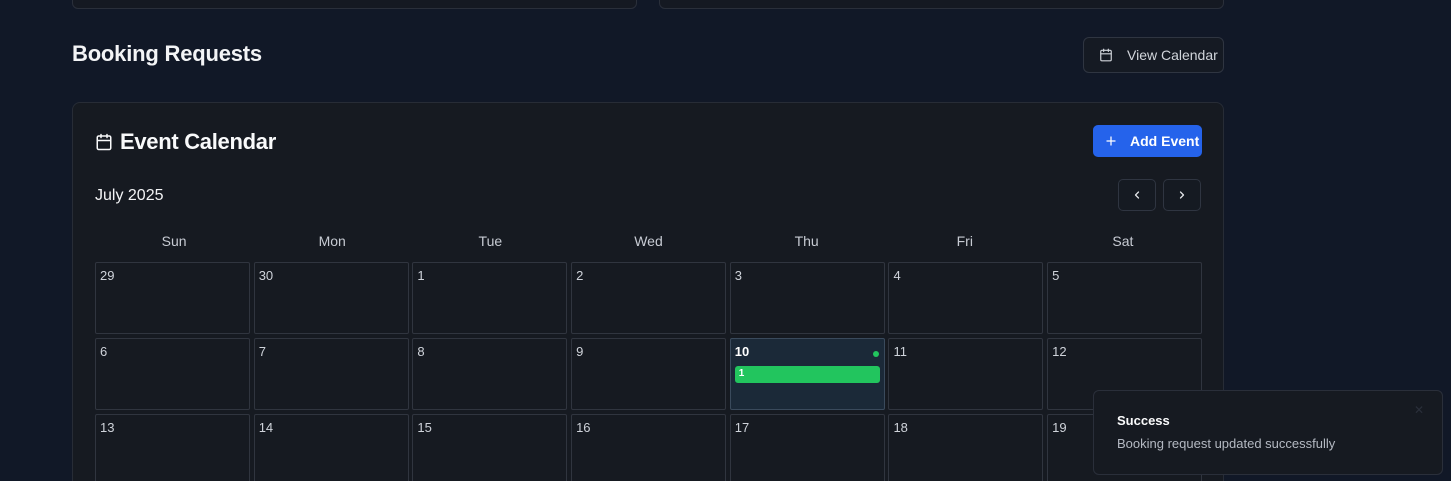 The height and width of the screenshot is (481, 1451). I want to click on calendar-day: 16, so click(649, 447).